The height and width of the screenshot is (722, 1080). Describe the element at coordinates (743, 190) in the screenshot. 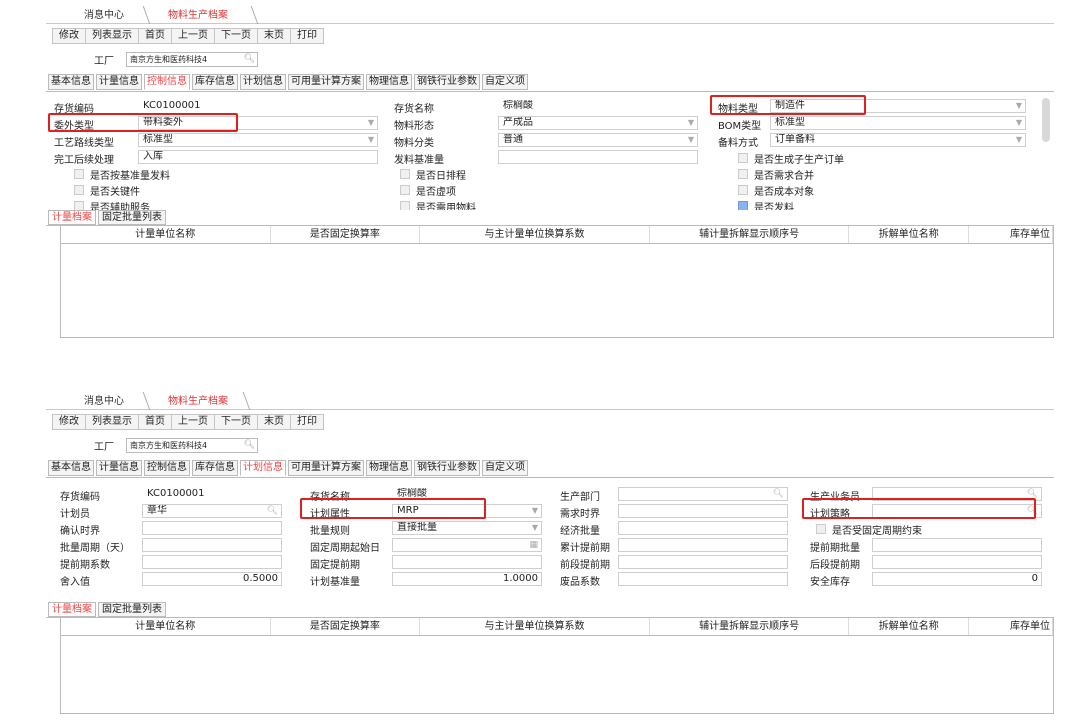

I see `cost-checkbox` at that location.